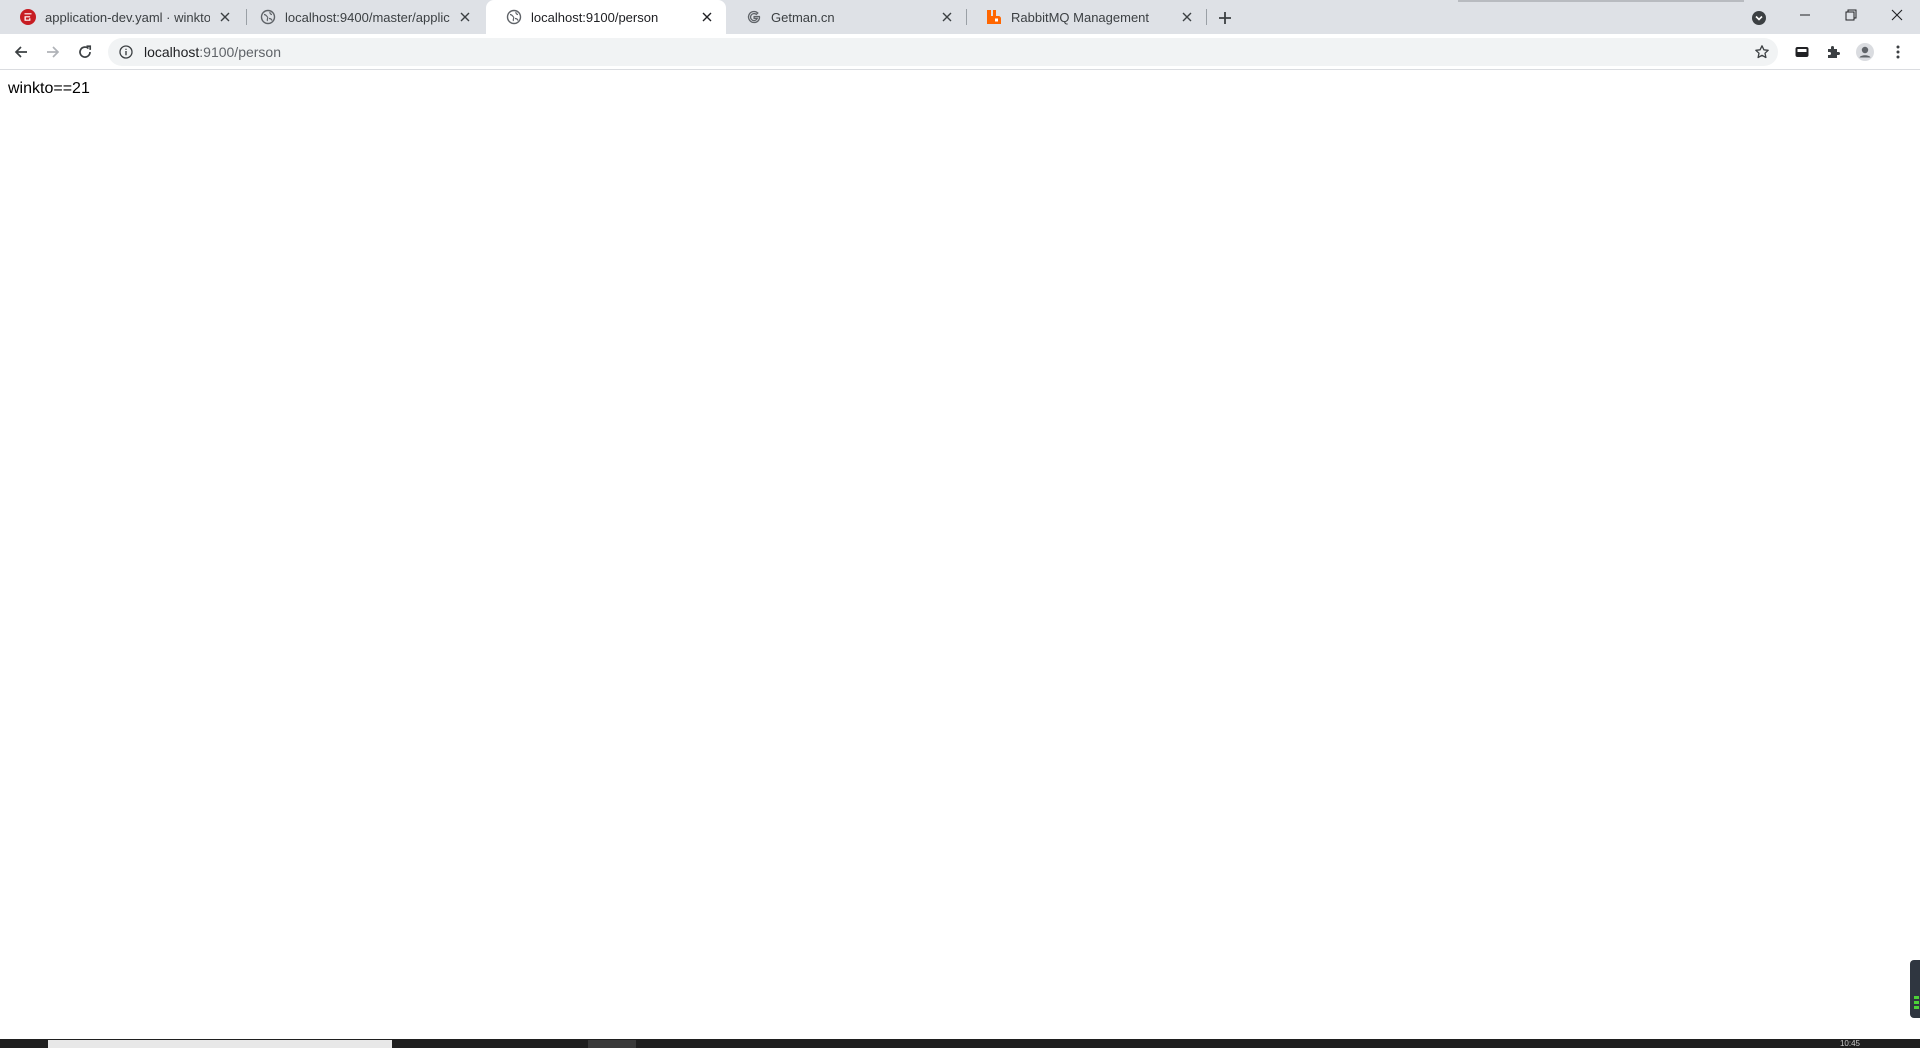 This screenshot has height=1048, width=1920. I want to click on os-taskbar: 10:45, so click(960, 1043).